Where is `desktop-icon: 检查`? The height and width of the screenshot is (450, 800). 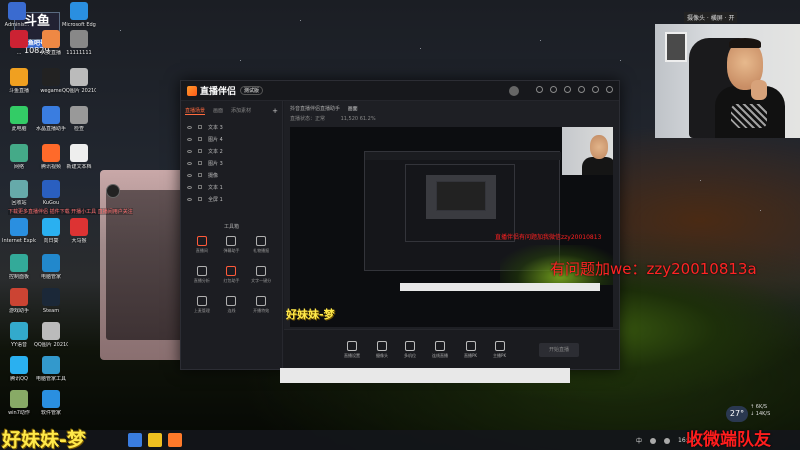
desktop-icon: 检查 is located at coordinates (79, 119).